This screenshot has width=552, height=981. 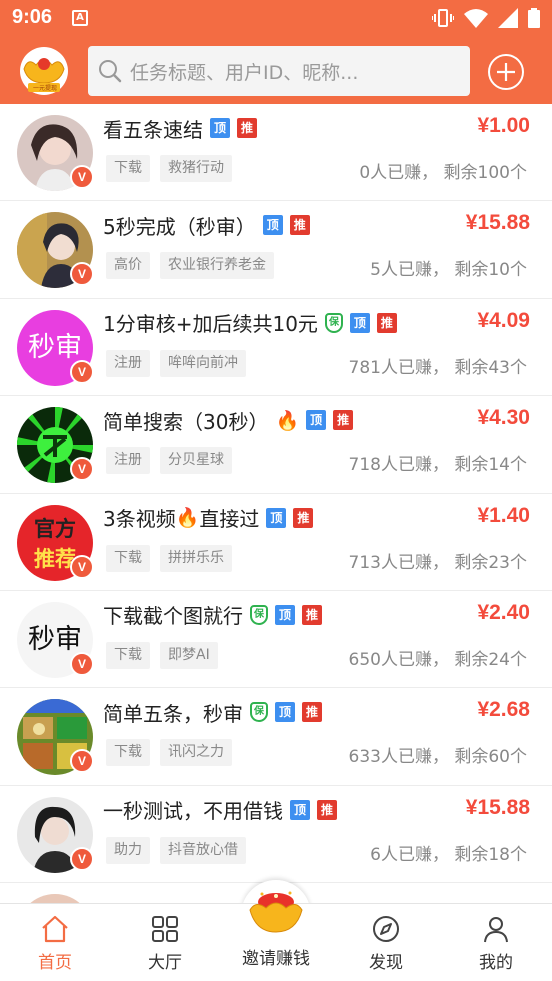 What do you see at coordinates (534, 18) in the screenshot?
I see `battery-icon` at bounding box center [534, 18].